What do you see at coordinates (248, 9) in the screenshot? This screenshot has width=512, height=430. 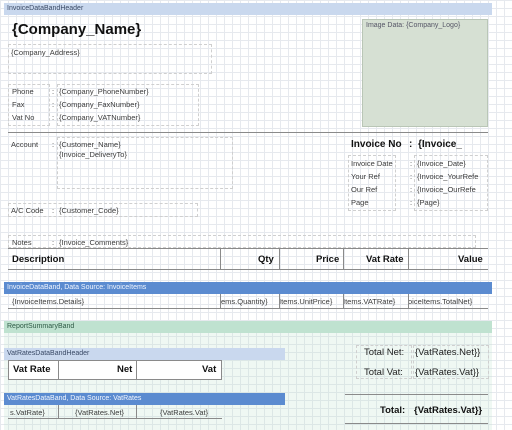 I see `band-invoice-header: InvoiceDataBandHeader` at bounding box center [248, 9].